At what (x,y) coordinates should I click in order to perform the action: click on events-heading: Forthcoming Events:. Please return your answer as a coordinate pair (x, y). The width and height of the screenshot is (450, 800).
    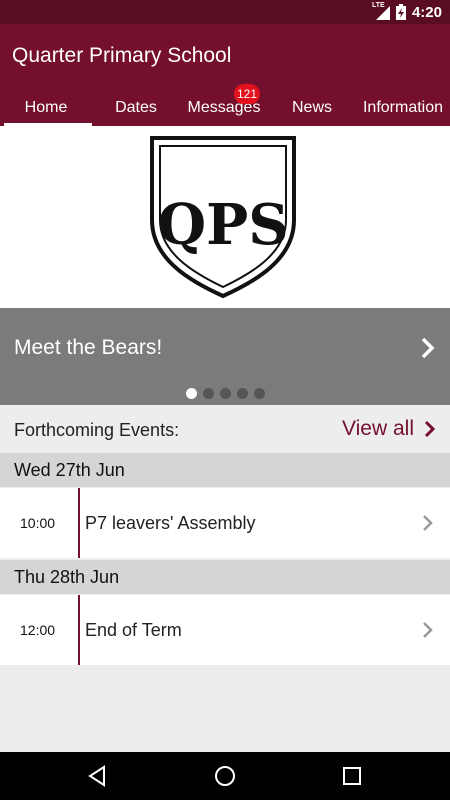
    Looking at the image, I should click on (97, 430).